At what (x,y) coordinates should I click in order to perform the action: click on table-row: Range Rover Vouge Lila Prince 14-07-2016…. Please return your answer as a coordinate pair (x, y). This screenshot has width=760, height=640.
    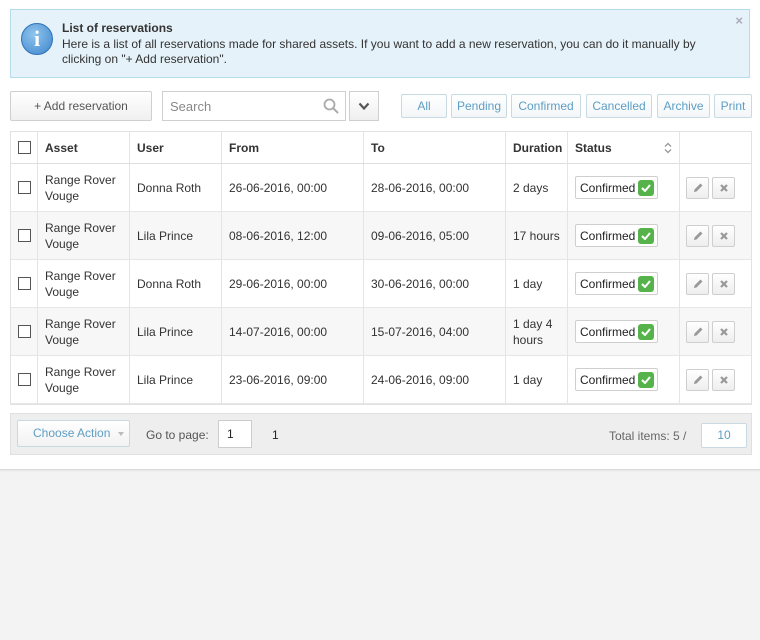
    Looking at the image, I should click on (381, 332).